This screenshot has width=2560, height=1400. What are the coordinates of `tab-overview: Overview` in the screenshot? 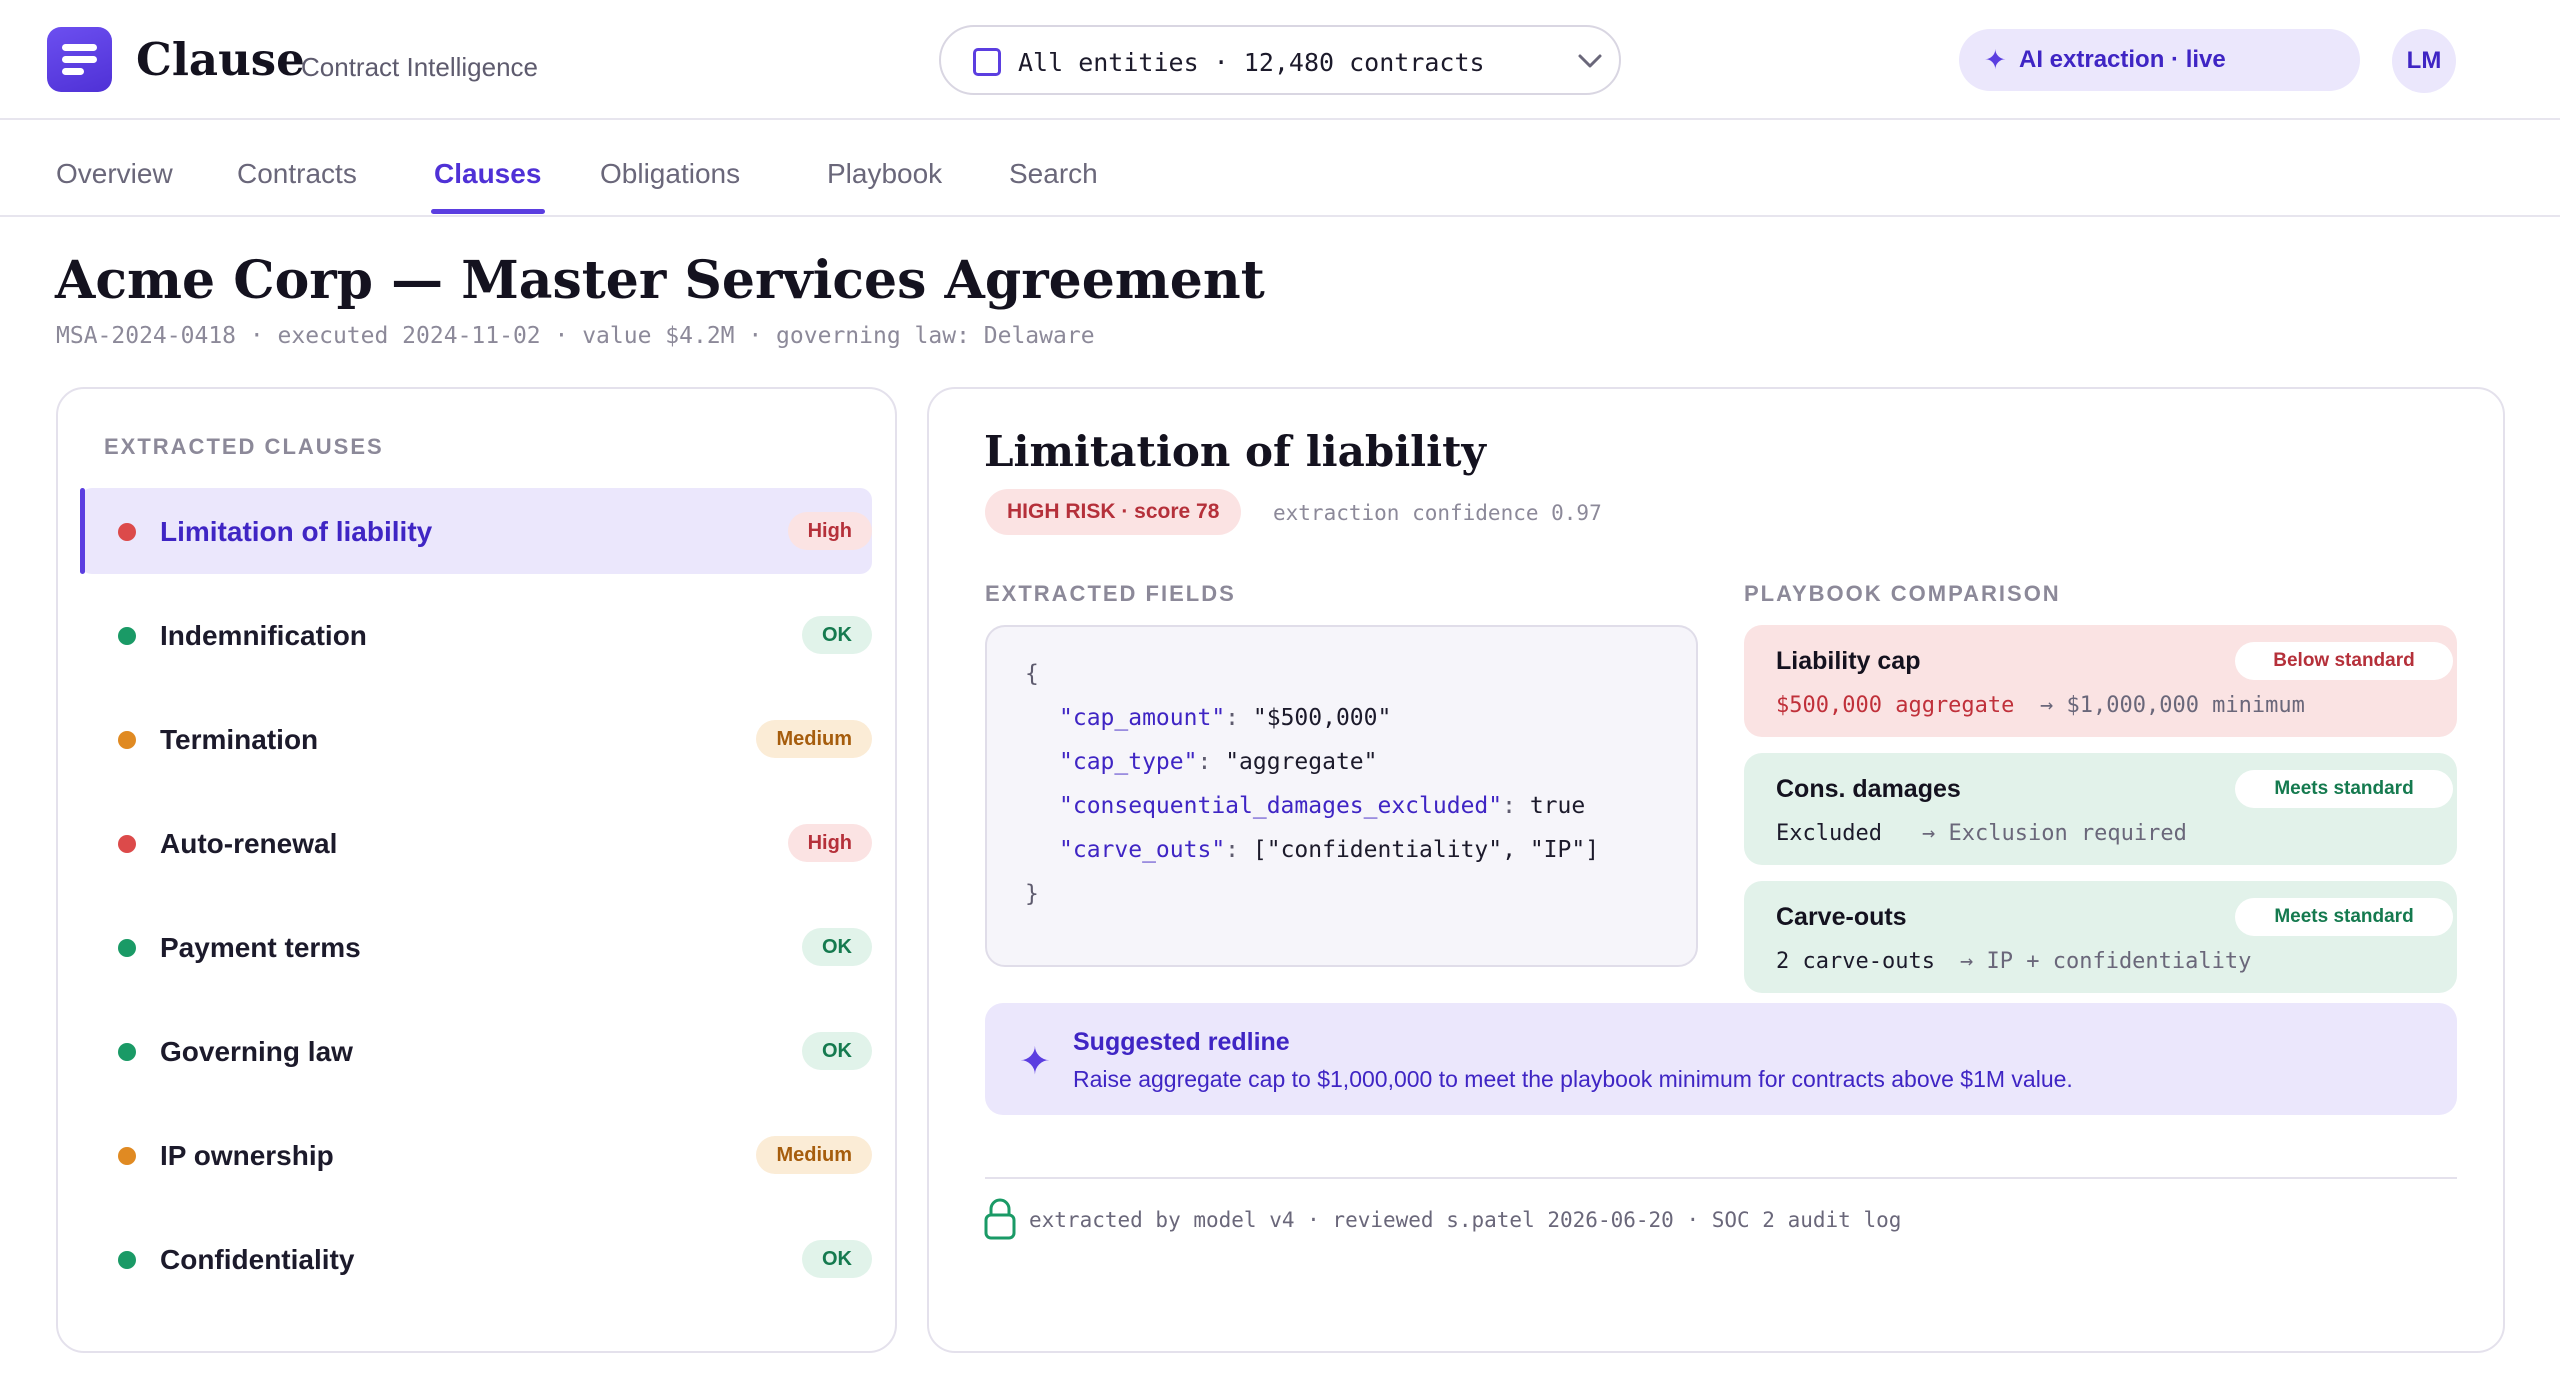 It's located at (114, 174).